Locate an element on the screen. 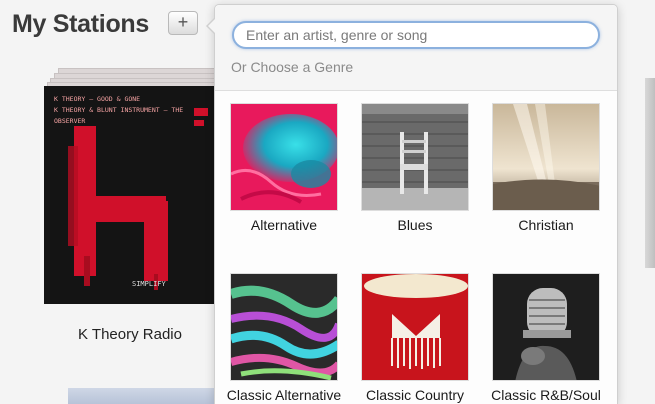 Image resolution: width=655 pixels, height=404 pixels. genre-label: Alternative is located at coordinates (284, 225).